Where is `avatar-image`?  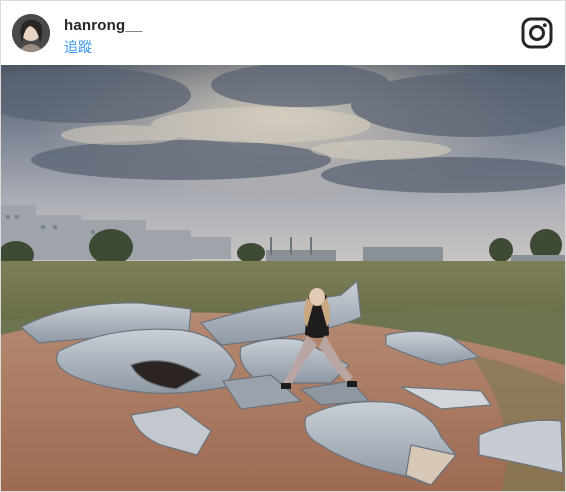 avatar-image is located at coordinates (31, 33).